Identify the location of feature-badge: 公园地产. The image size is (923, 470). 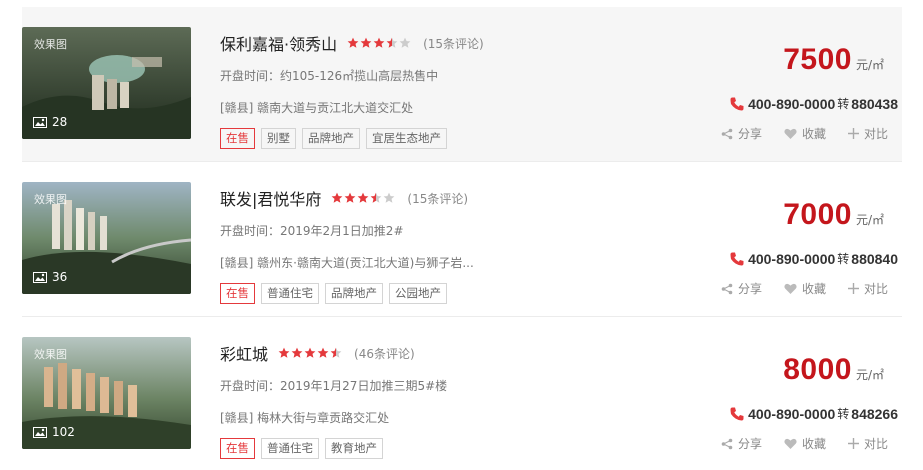
(418, 293).